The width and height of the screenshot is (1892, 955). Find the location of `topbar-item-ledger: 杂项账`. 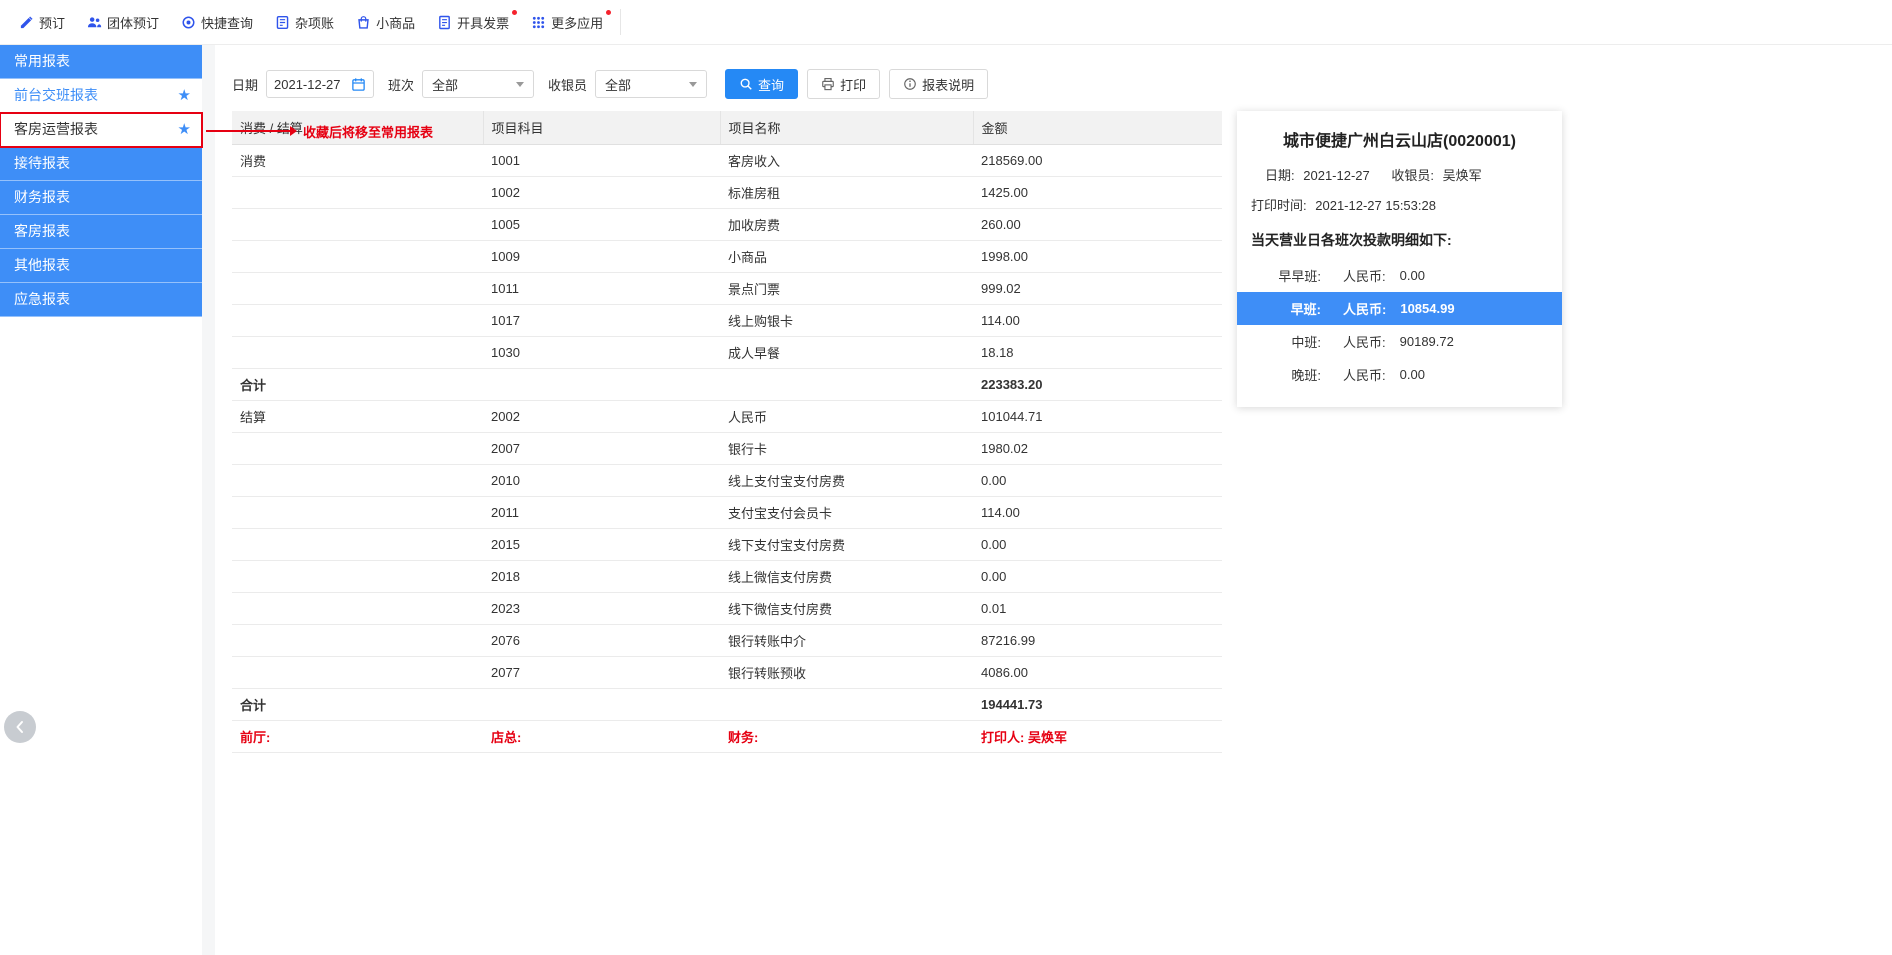

topbar-item-ledger: 杂项账 is located at coordinates (304, 22).